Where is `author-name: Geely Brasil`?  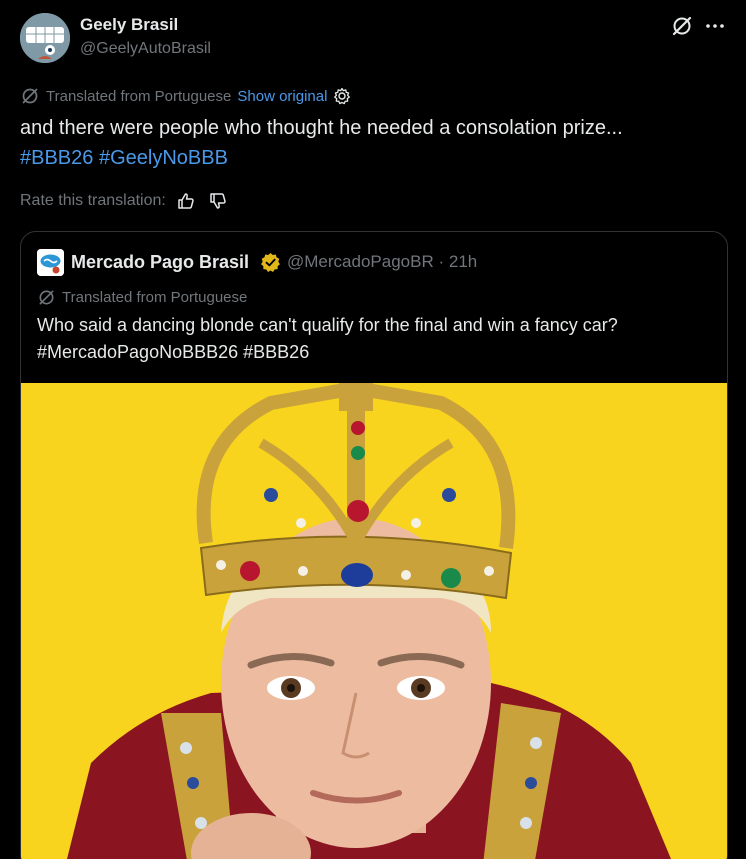
author-name: Geely Brasil is located at coordinates (129, 25).